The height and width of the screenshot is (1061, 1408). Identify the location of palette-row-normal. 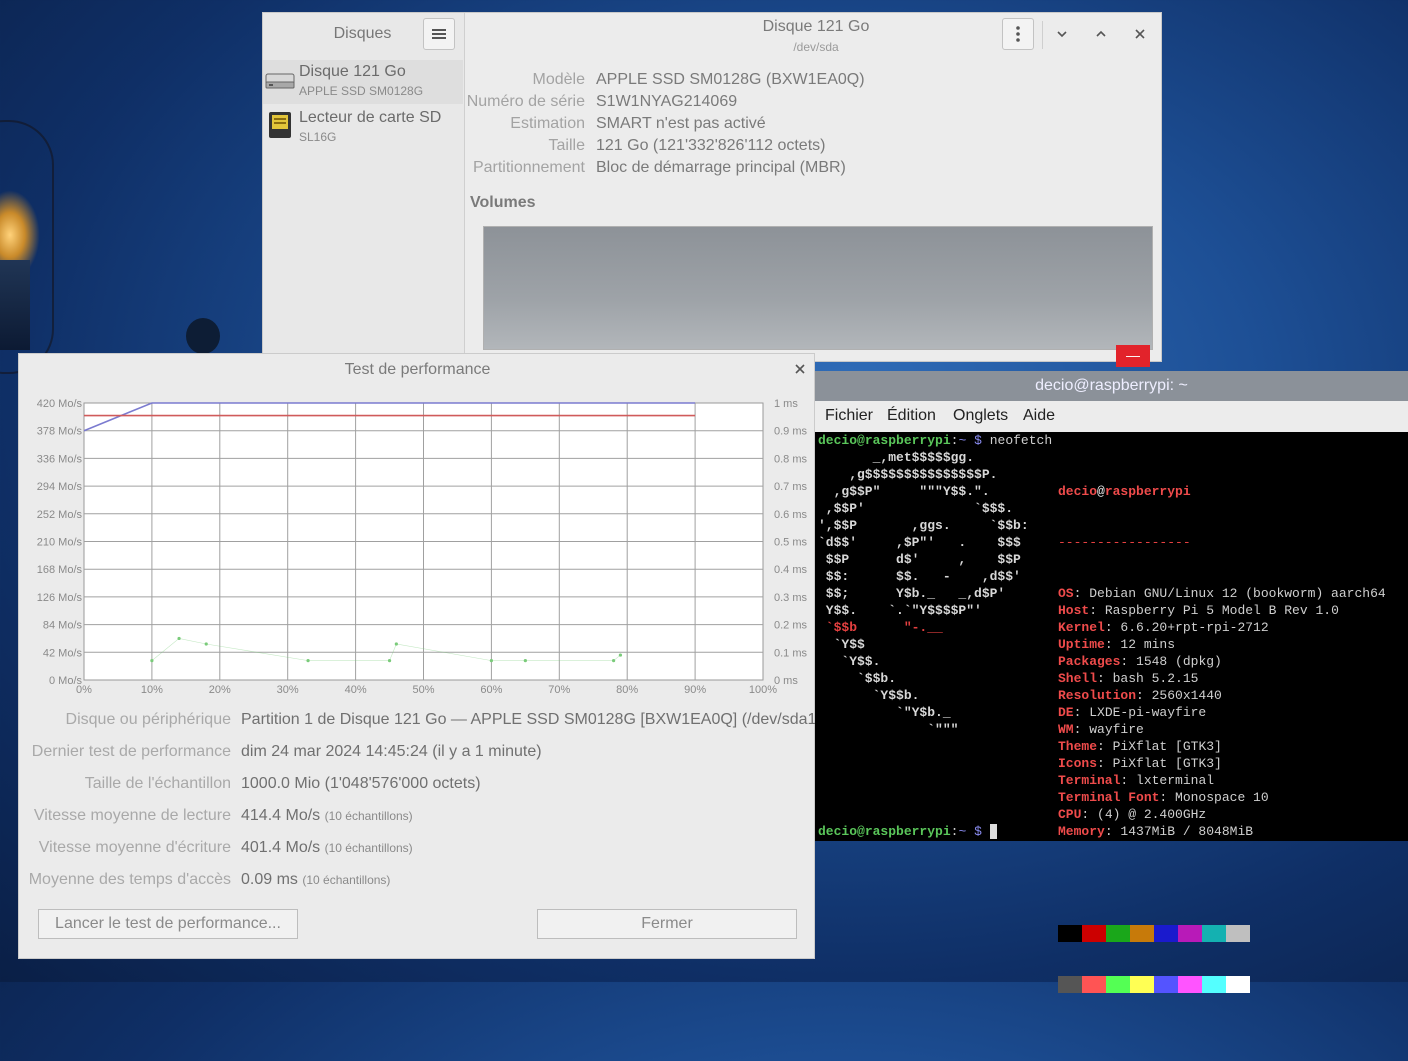
(1222, 933).